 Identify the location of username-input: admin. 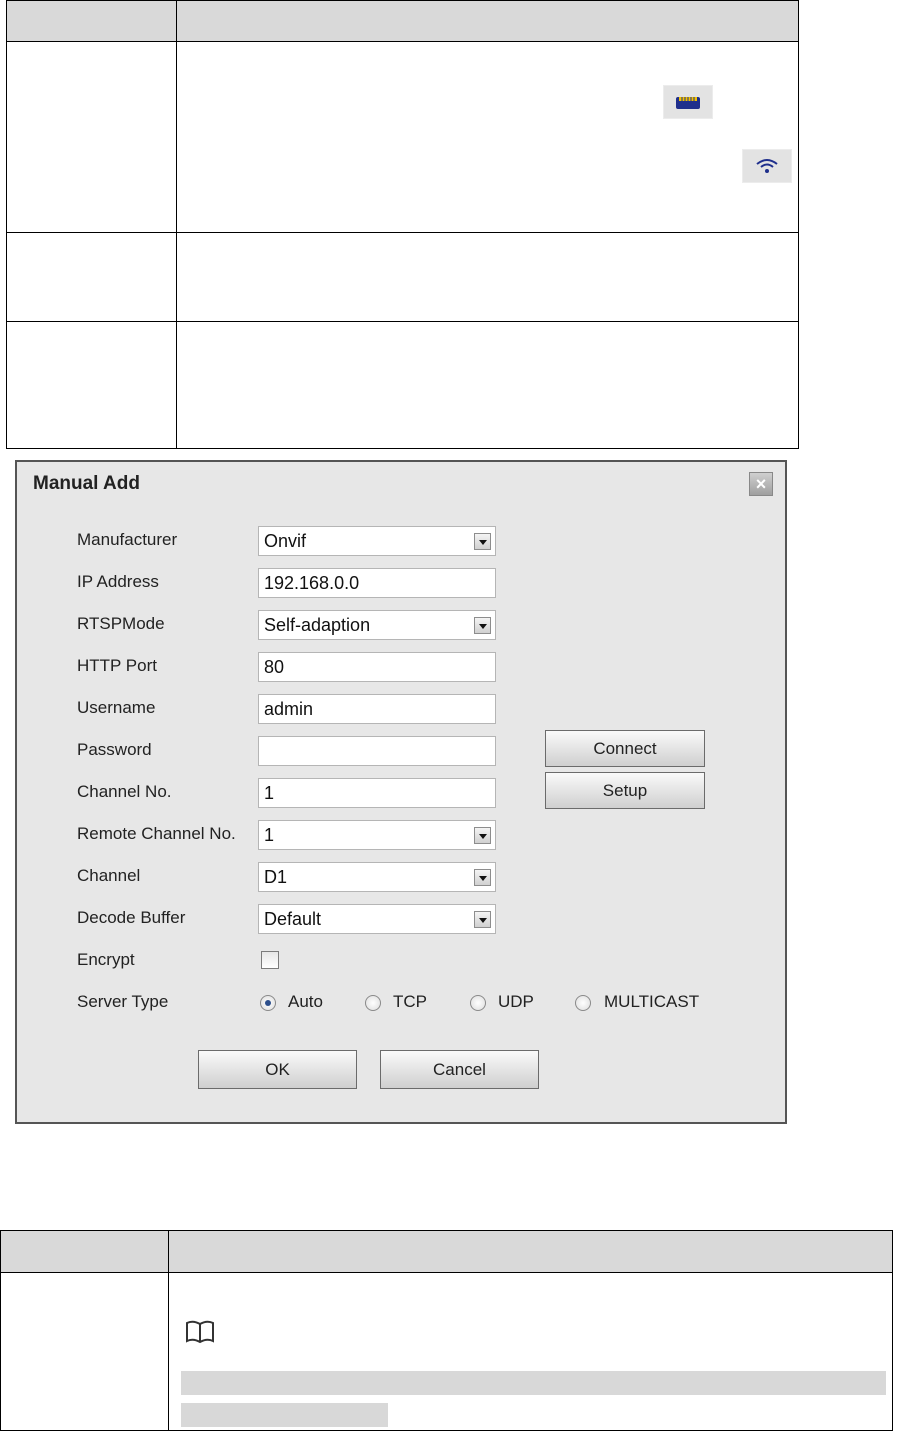
(377, 709).